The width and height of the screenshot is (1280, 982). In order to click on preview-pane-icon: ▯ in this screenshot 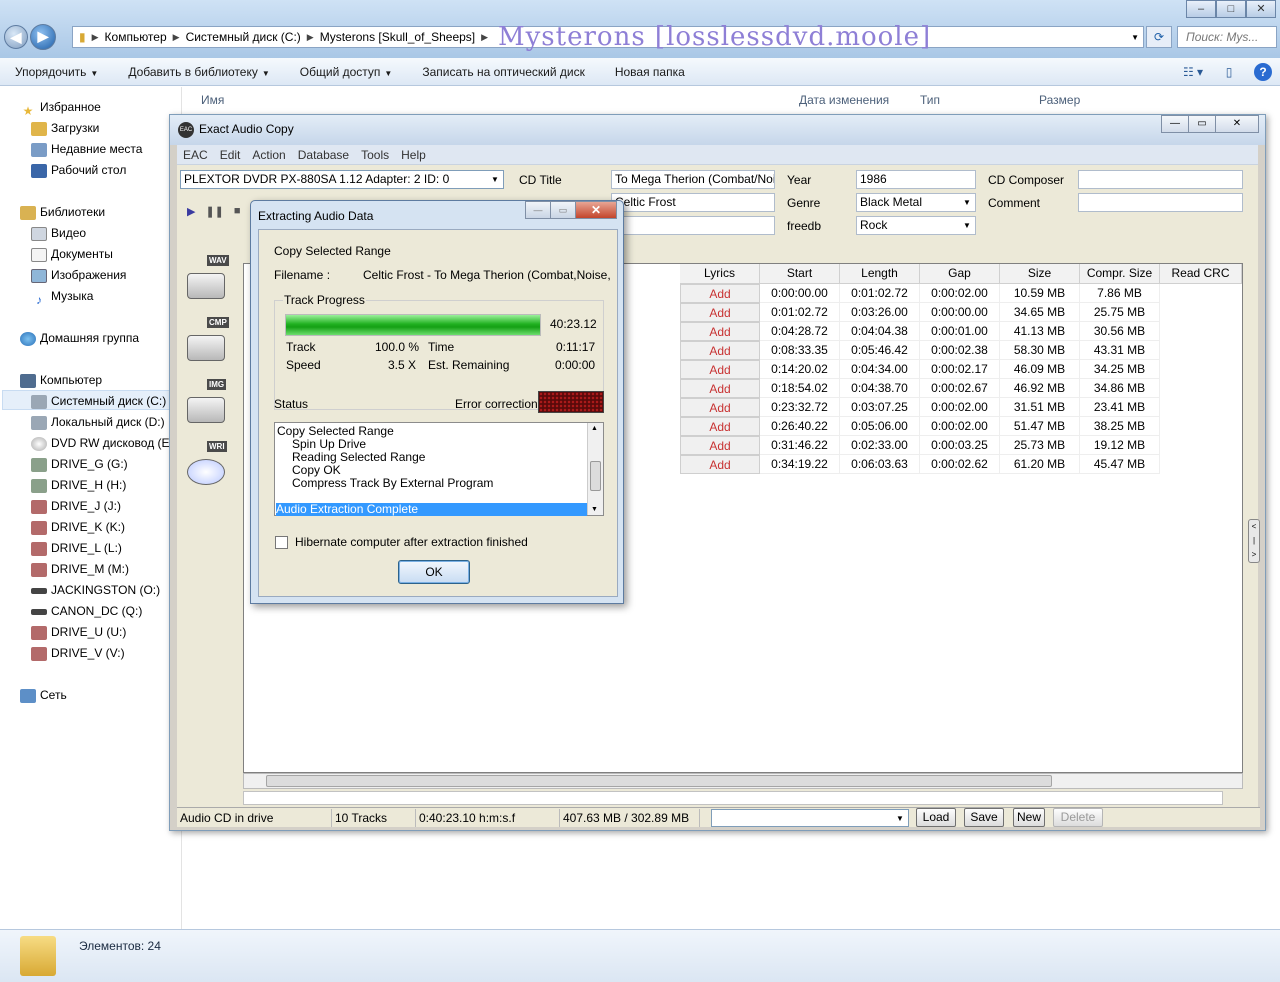, I will do `click(1229, 72)`.